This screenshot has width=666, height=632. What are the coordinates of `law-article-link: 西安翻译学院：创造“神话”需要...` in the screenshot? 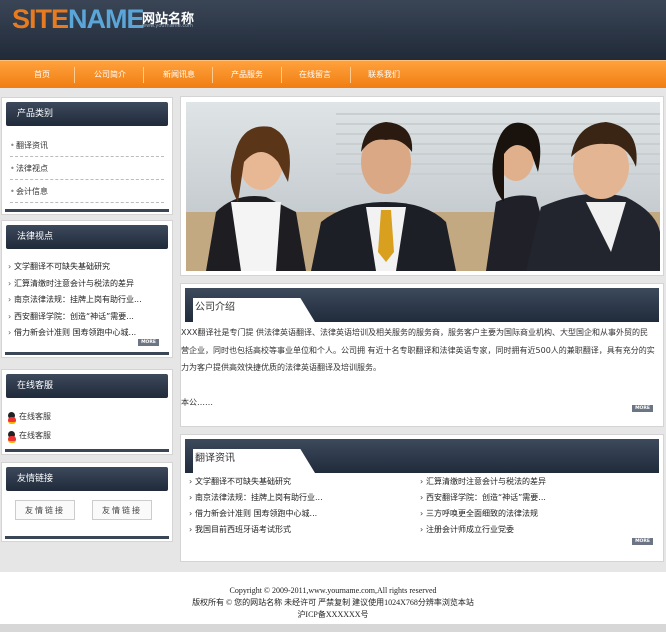 It's located at (87, 317).